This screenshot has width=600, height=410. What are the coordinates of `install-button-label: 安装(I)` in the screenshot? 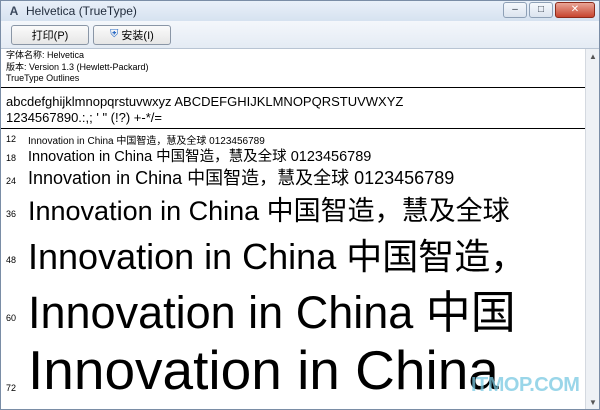 It's located at (137, 35).